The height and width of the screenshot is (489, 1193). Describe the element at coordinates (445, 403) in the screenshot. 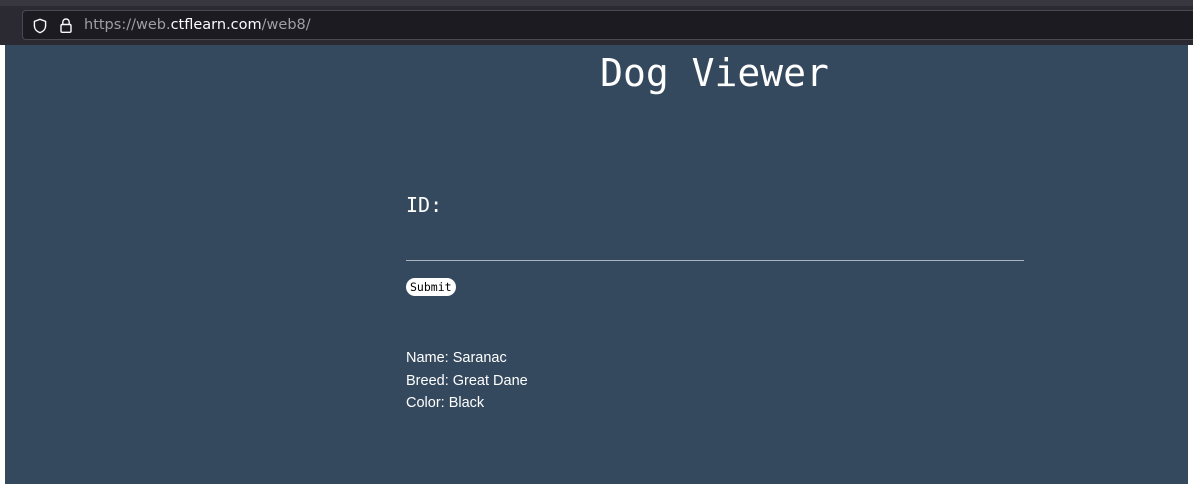

I see `dog-color: Color: Black` at that location.